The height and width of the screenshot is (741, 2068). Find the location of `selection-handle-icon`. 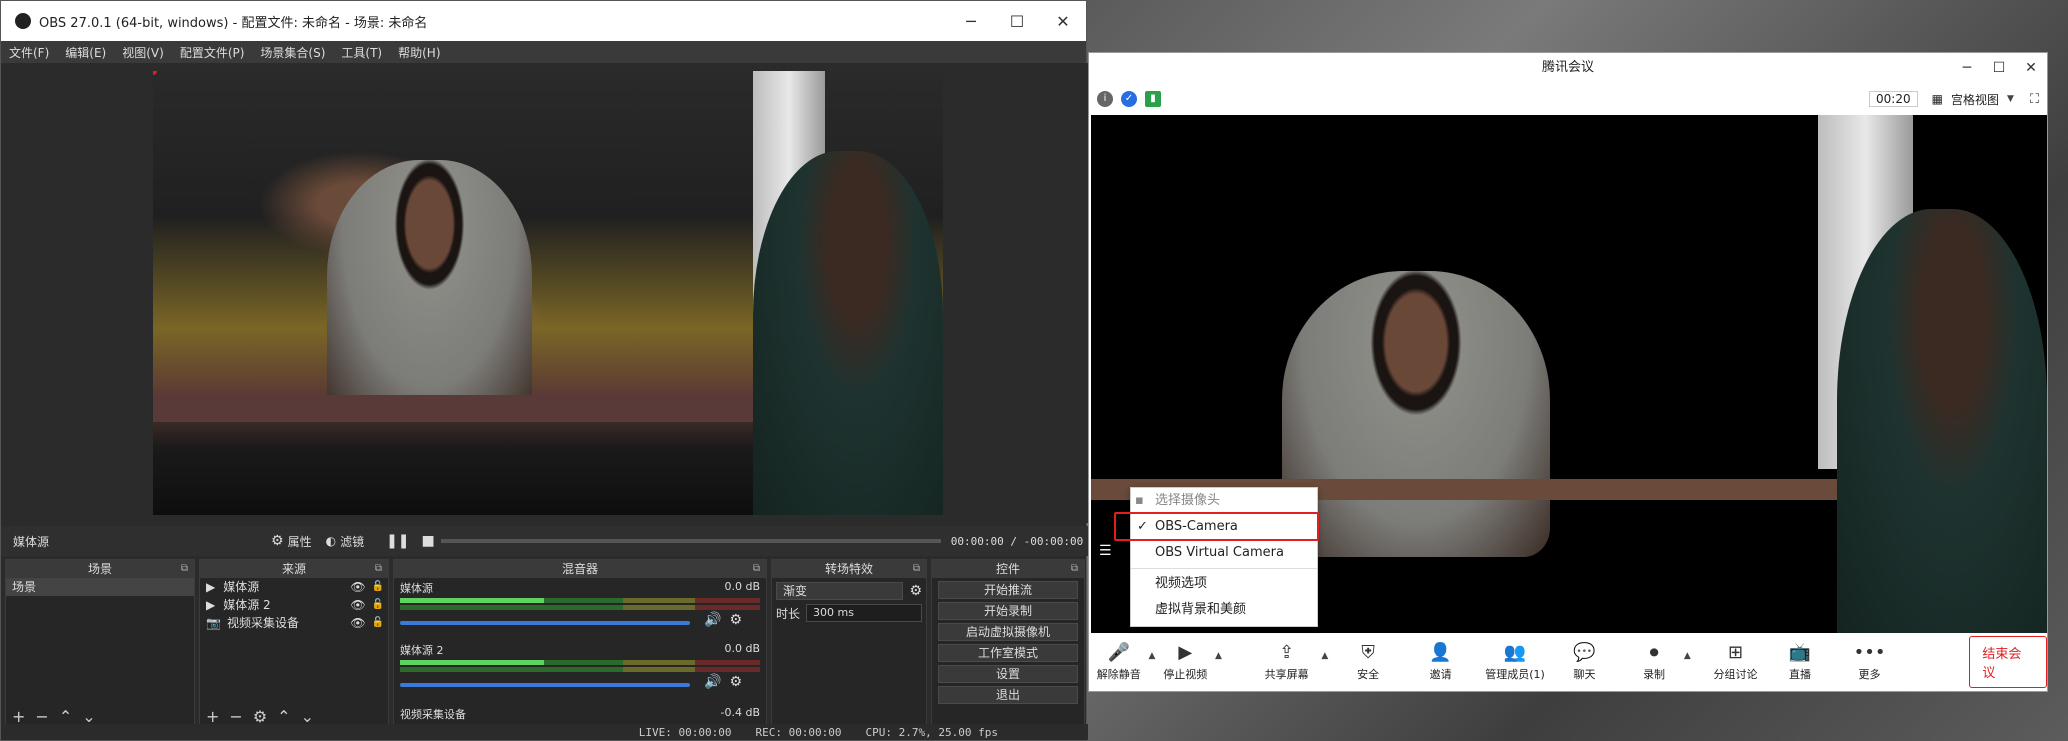

selection-handle-icon is located at coordinates (155, 73).